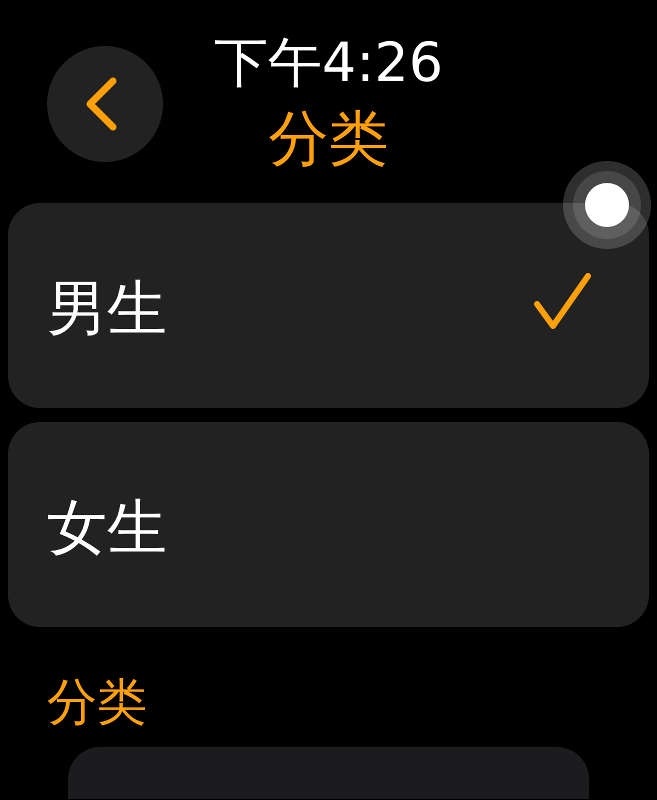  Describe the element at coordinates (97, 702) in the screenshot. I see `section-title: 分类` at that location.